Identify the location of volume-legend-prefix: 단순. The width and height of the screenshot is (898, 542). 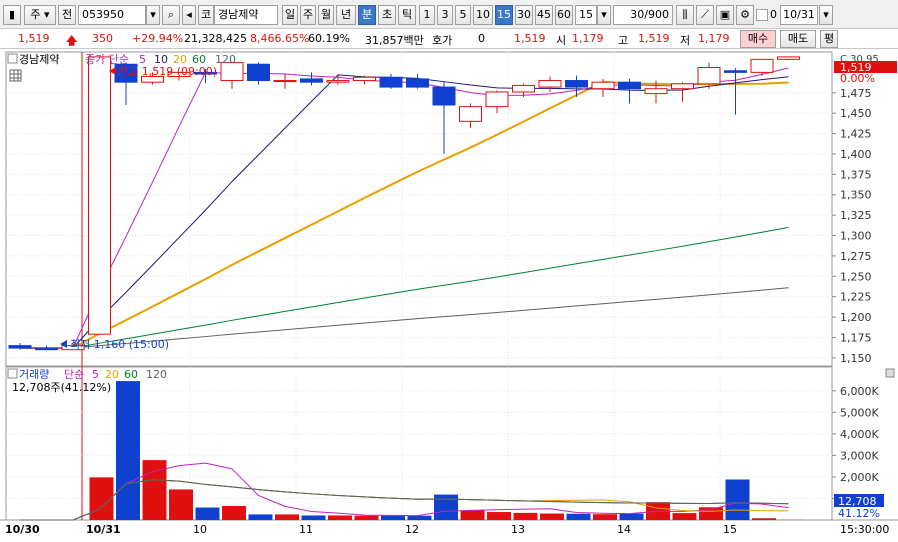
(74, 374).